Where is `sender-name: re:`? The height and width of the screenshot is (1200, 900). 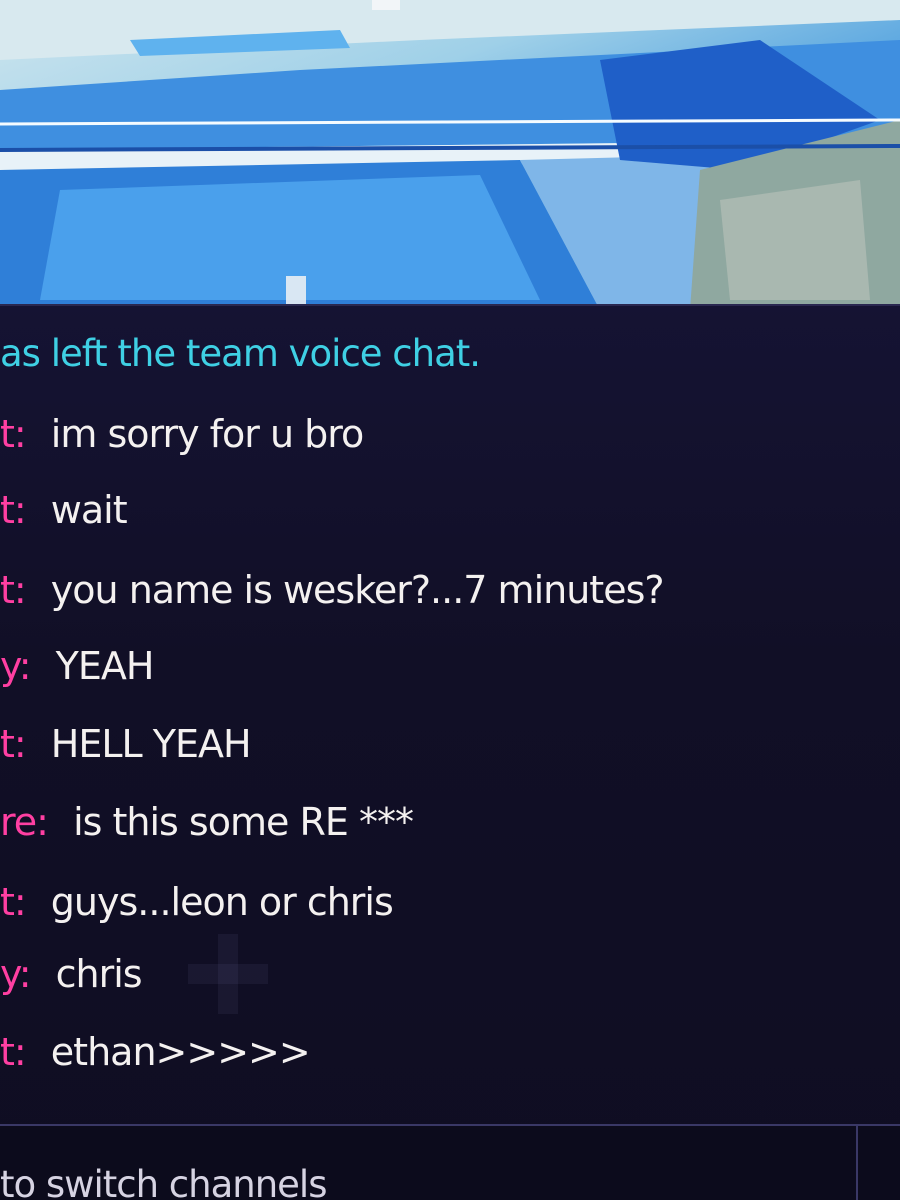
sender-name: re: is located at coordinates (24, 822).